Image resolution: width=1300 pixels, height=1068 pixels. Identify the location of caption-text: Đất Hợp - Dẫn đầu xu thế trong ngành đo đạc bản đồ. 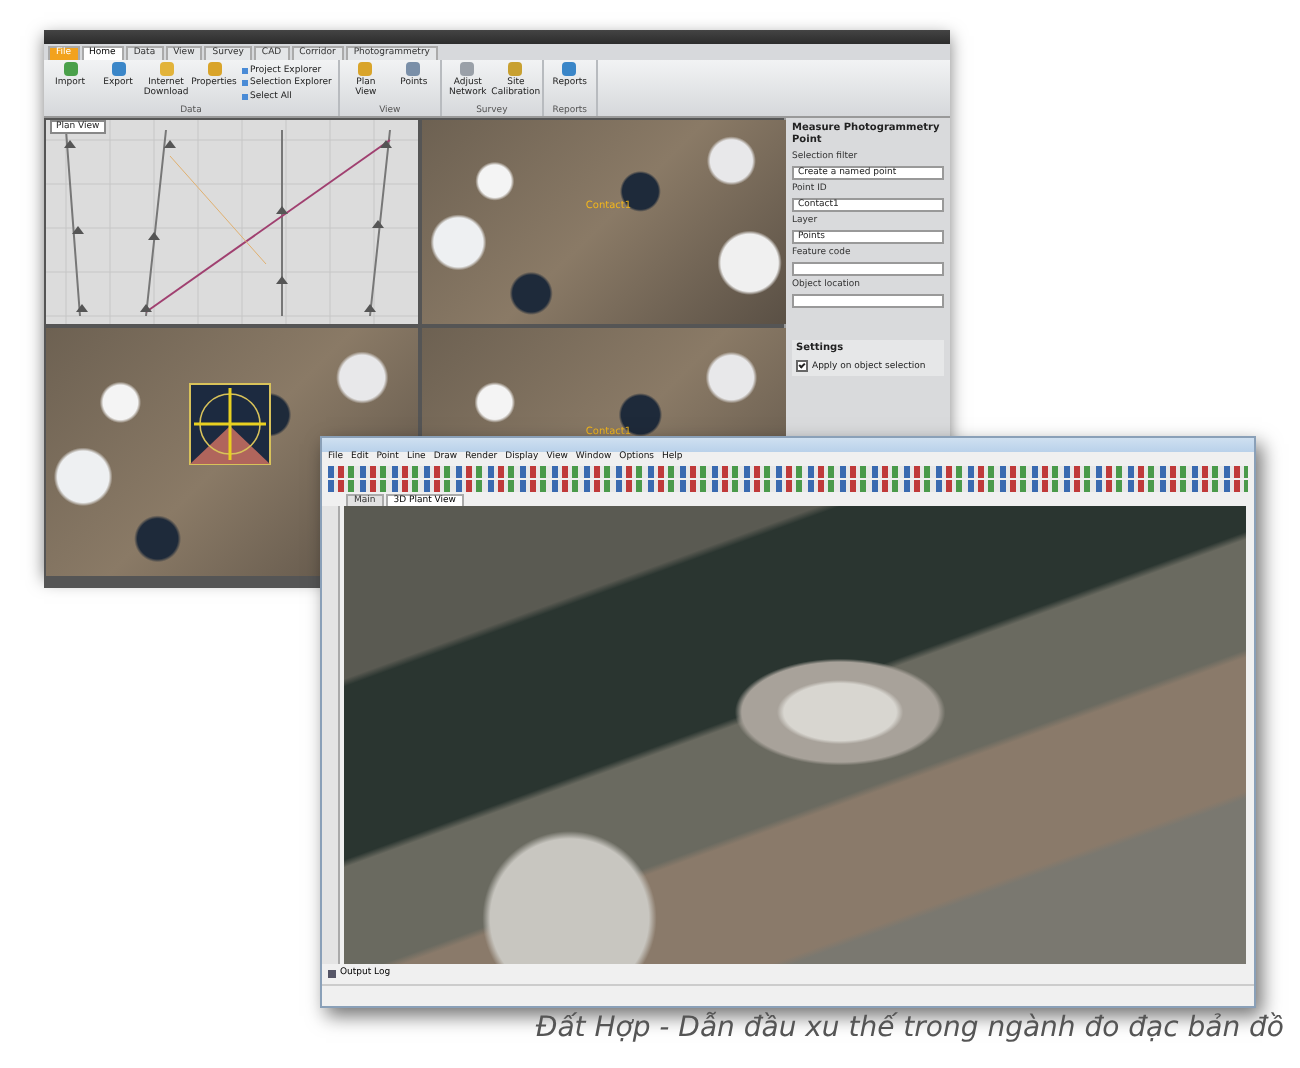
(909, 1028).